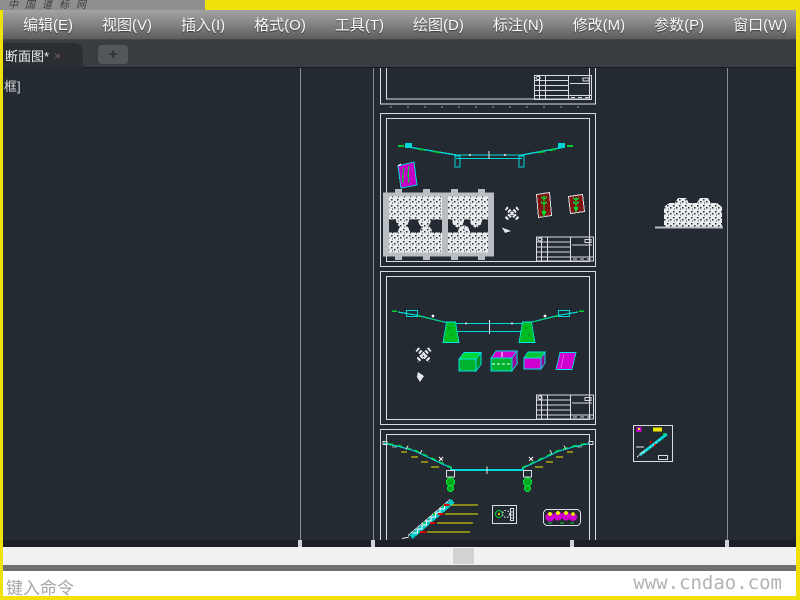  I want to click on document-tab-bar: 断面图* × +, so click(399, 54).